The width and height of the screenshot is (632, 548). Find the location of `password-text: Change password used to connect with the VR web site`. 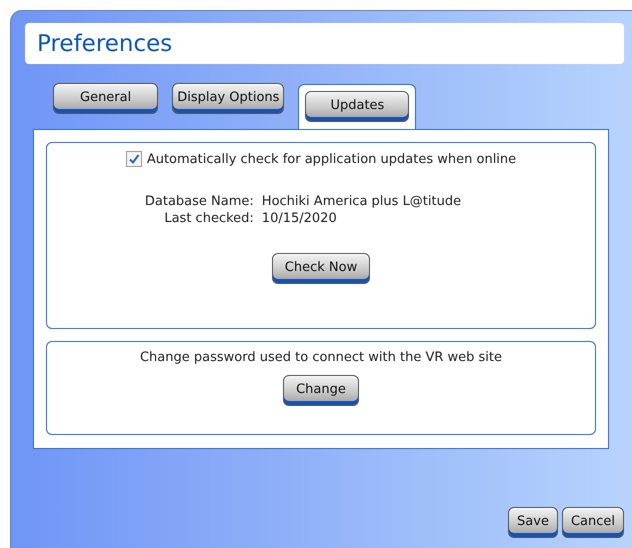

password-text: Change password used to connect with the VR web site is located at coordinates (321, 357).